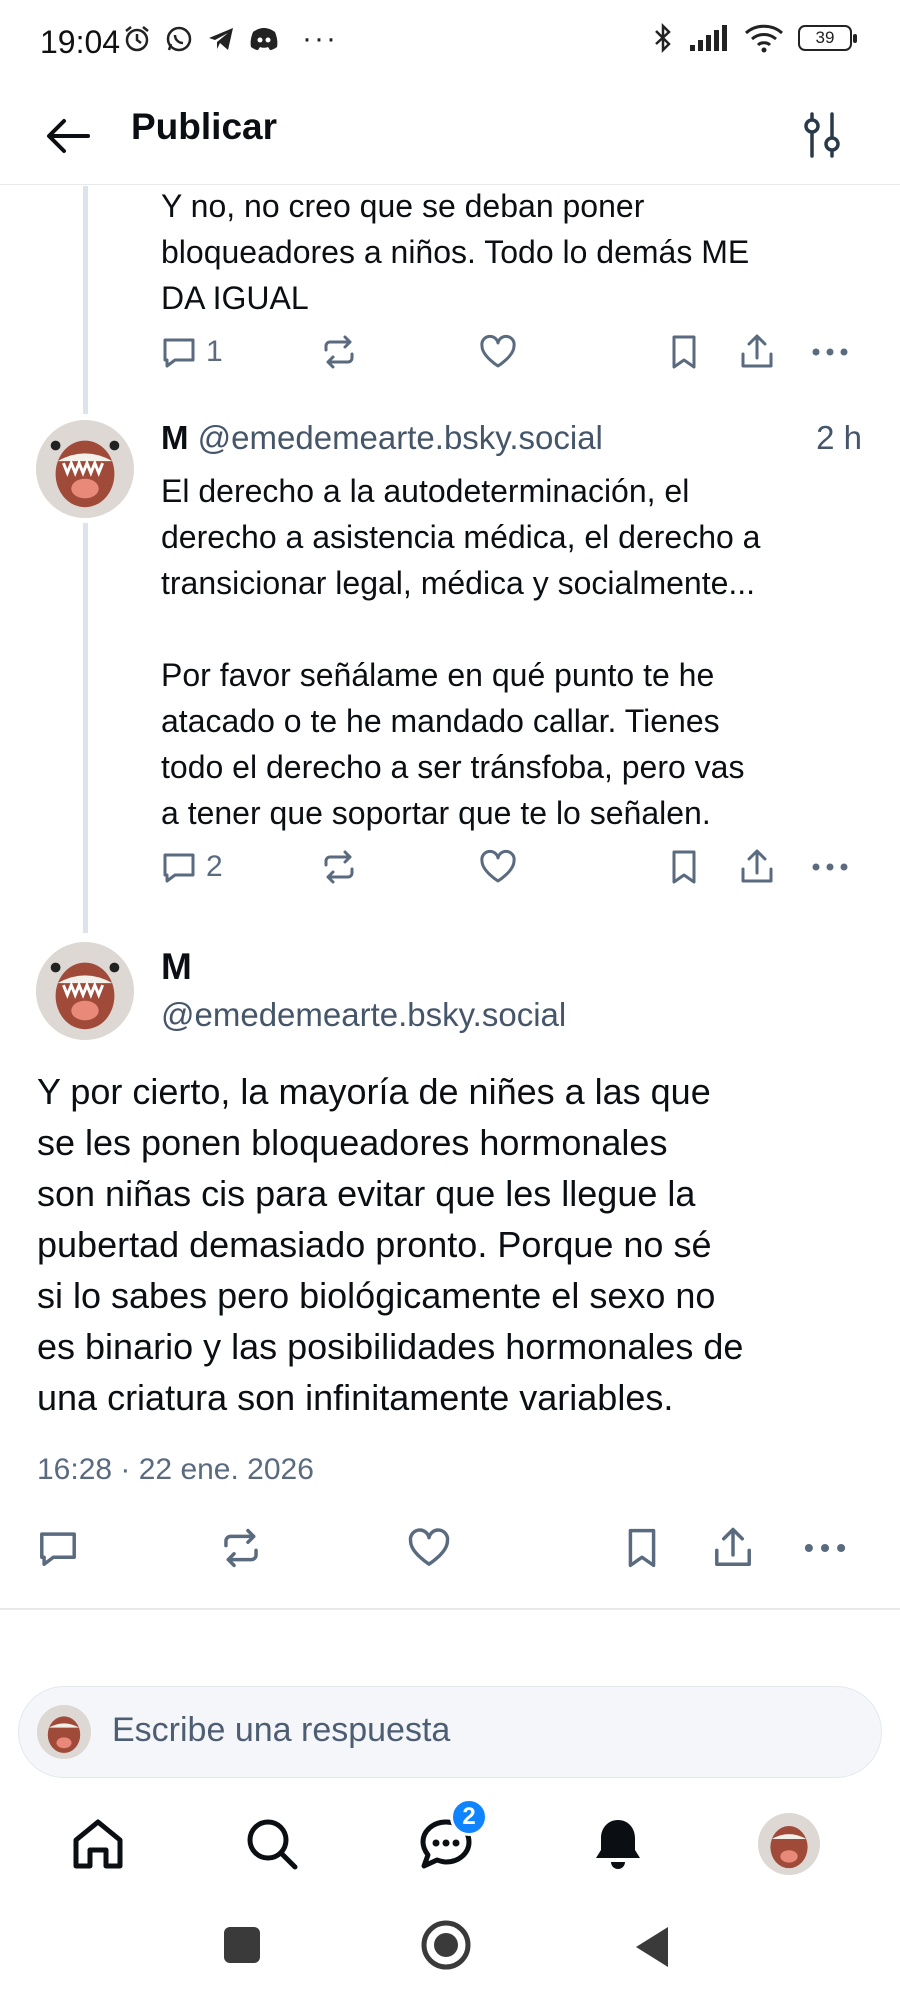 The width and height of the screenshot is (900, 2000). I want to click on text-line: Y no, no creo que se deban poner, so click(403, 206).